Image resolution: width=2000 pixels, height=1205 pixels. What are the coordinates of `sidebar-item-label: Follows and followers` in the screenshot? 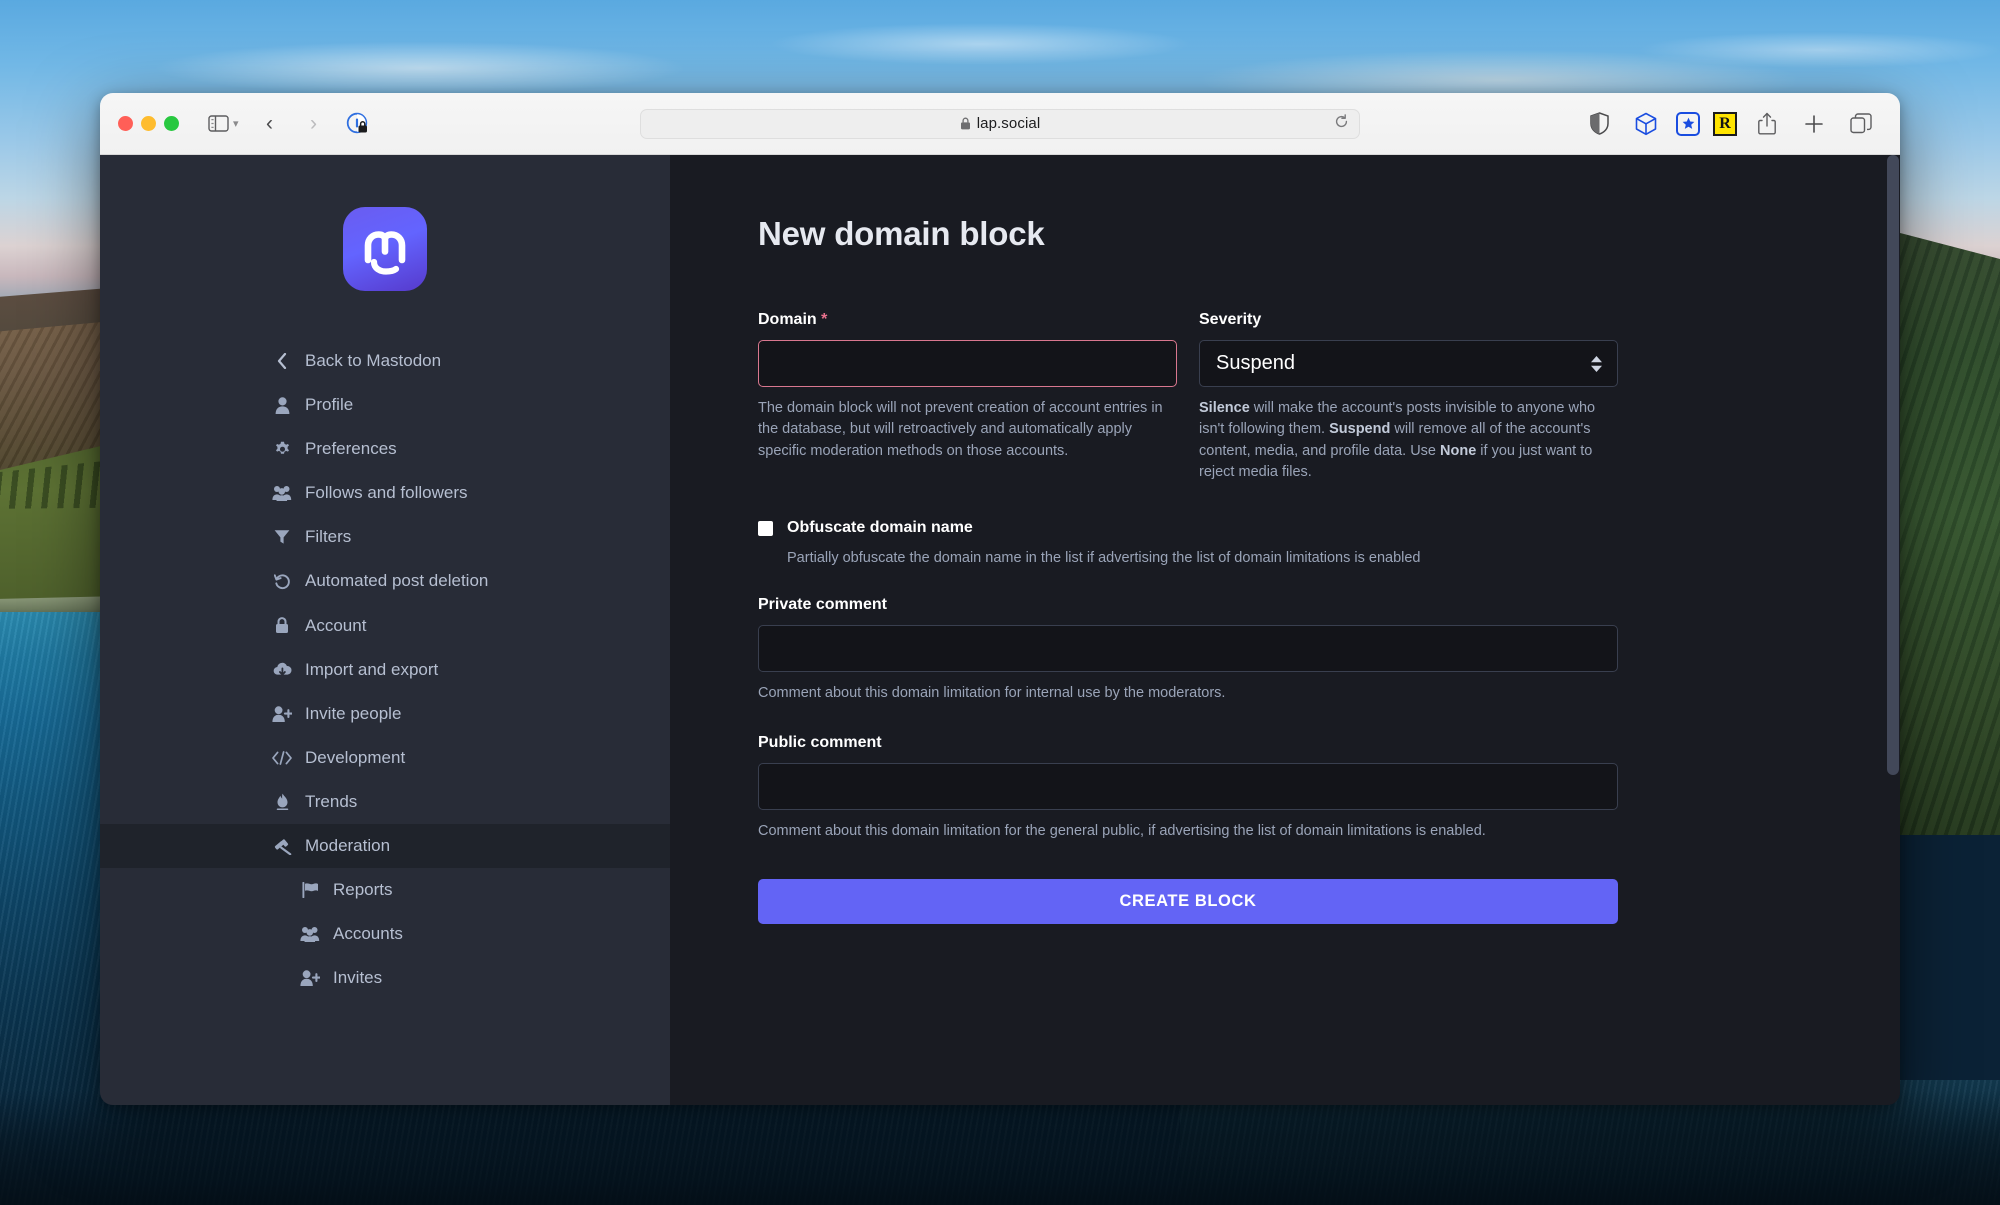 It's located at (386, 493).